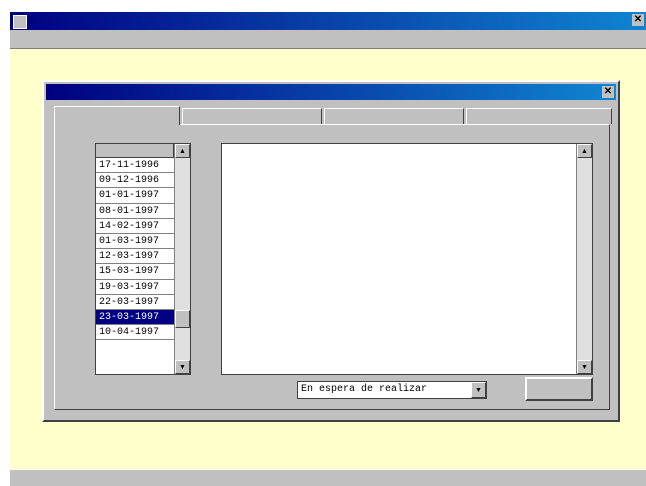 The image size is (646, 486). I want to click on date-list-item: 01-01-1997, so click(135, 196).